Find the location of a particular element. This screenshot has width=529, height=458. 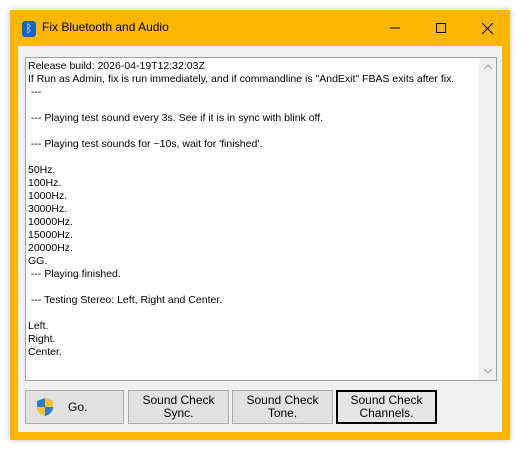

window-title: Fix Bluetooth and Audio is located at coordinates (105, 27).